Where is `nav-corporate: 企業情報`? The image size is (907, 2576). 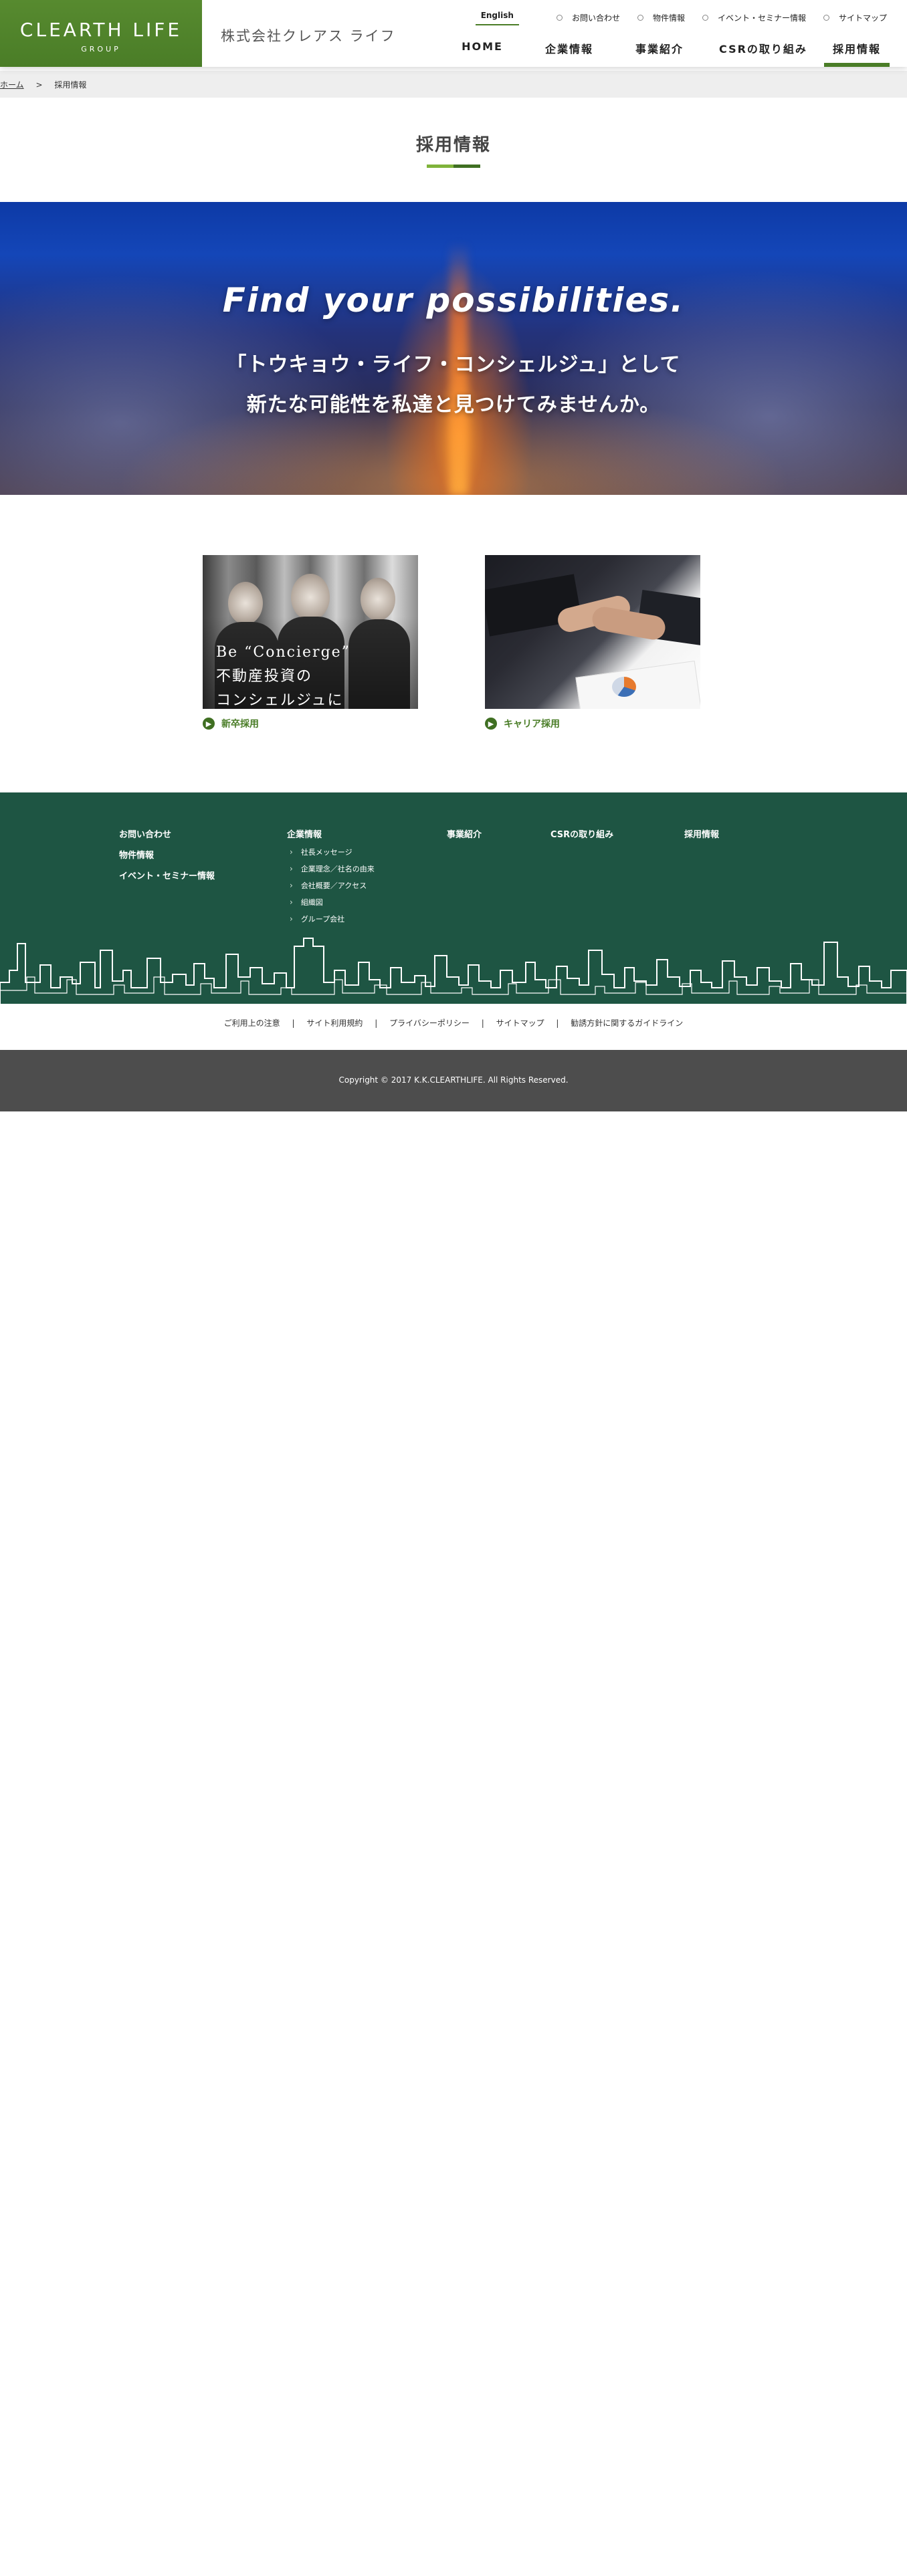 nav-corporate: 企業情報 is located at coordinates (569, 51).